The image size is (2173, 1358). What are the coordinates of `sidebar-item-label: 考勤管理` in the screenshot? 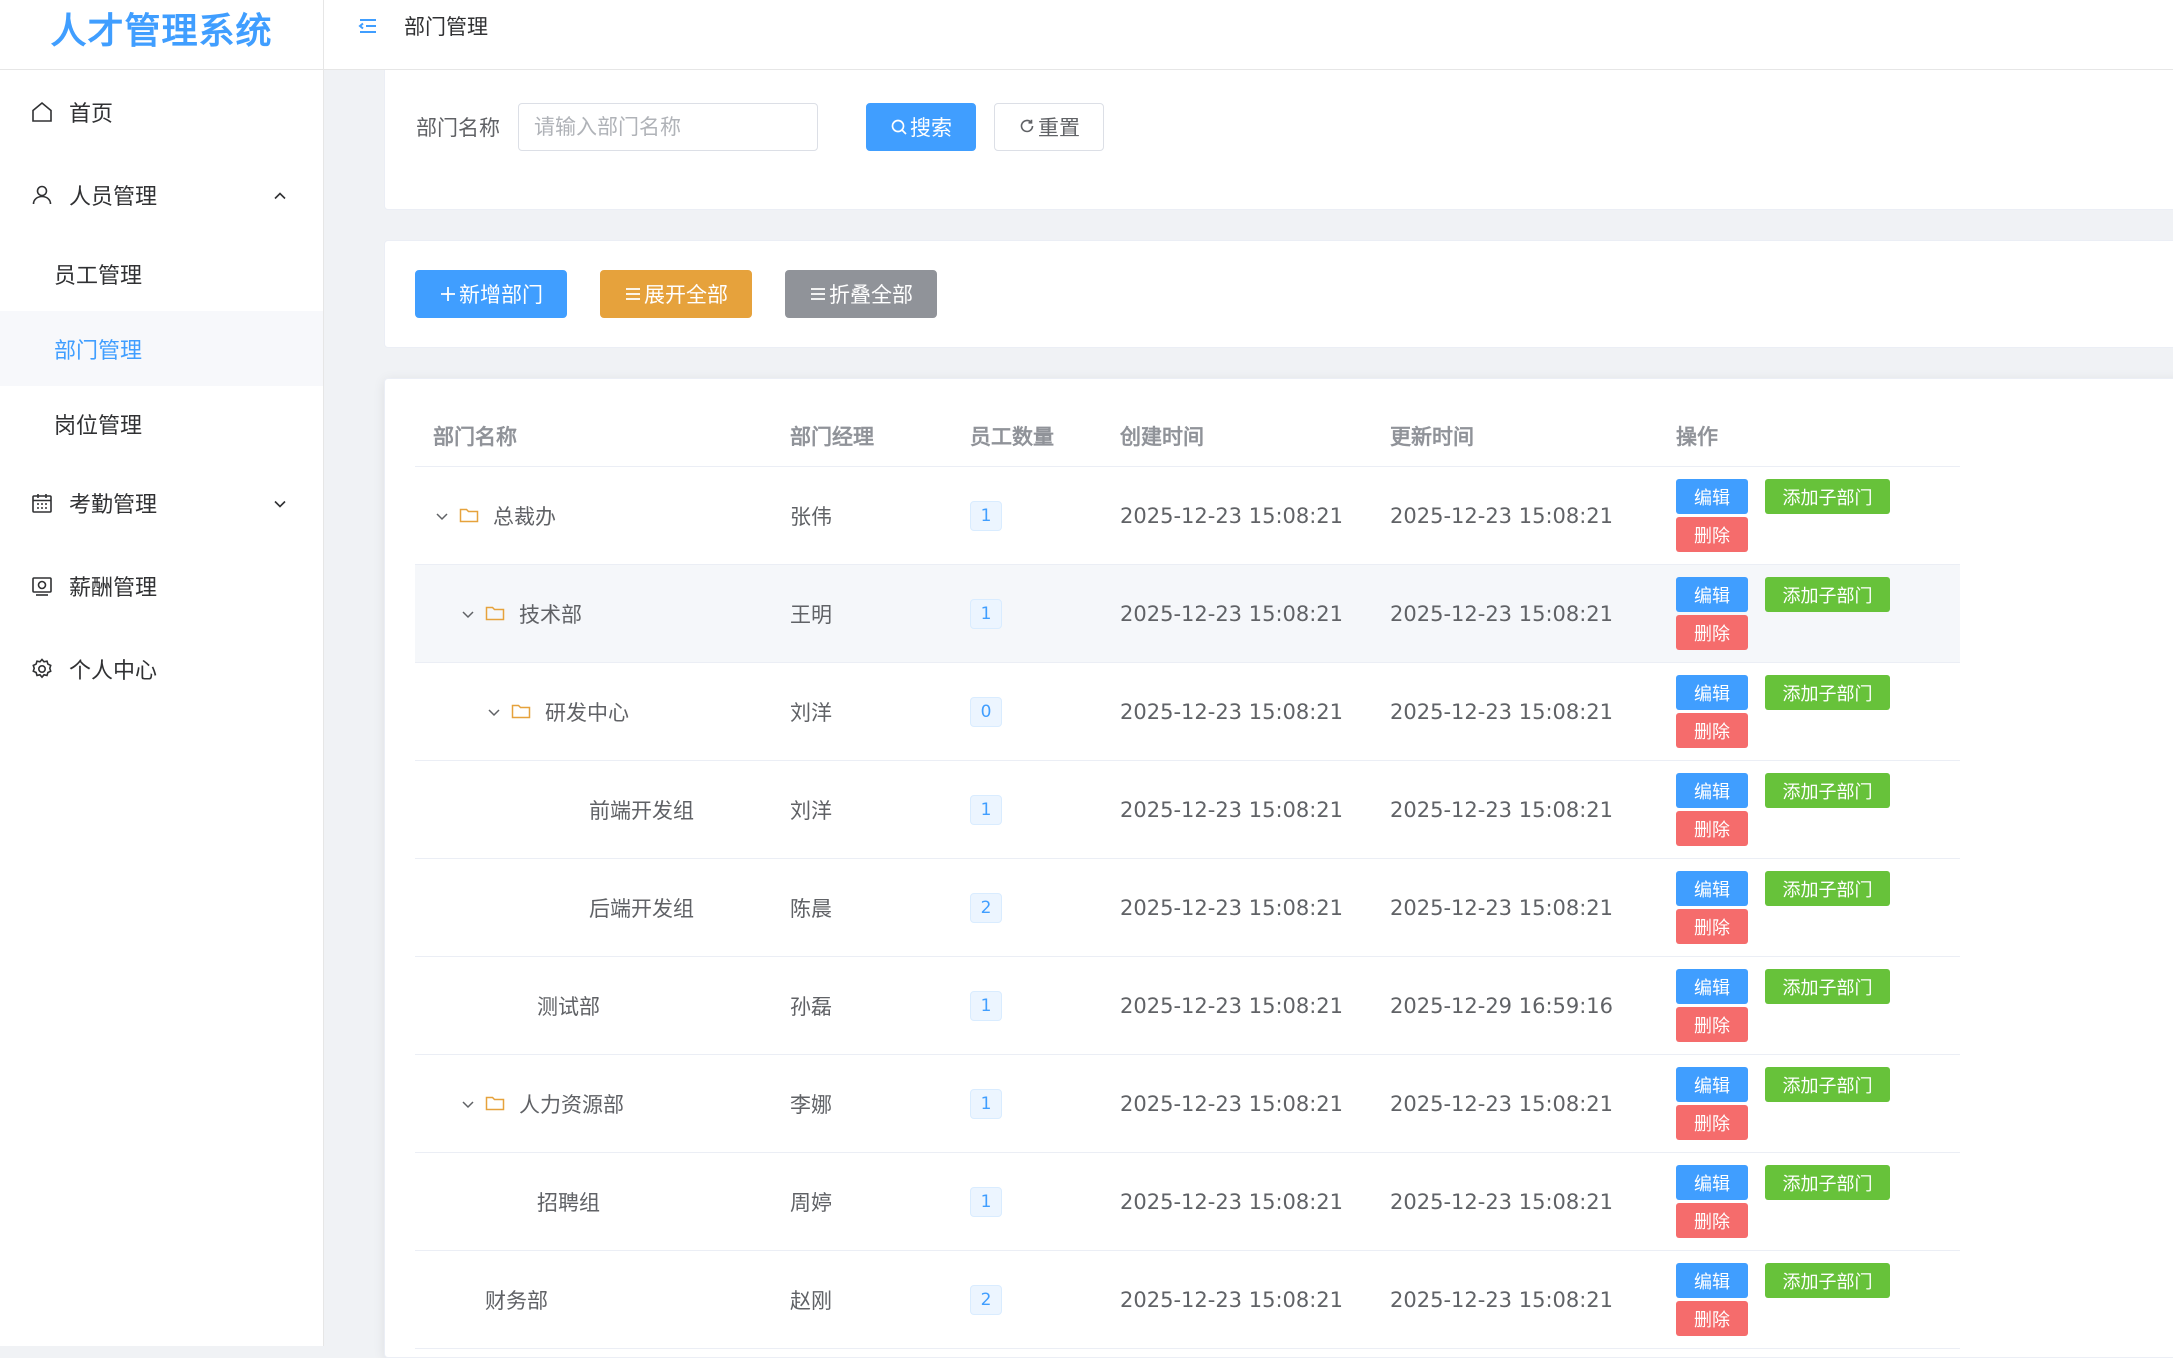 It's located at (113, 505).